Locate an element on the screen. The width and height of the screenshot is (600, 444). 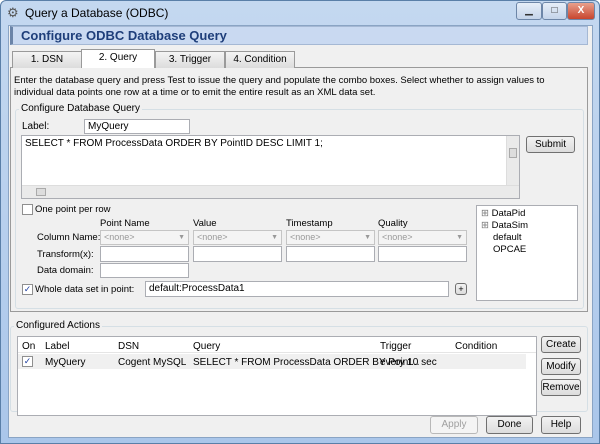
gear-icon: ⚙ is located at coordinates (13, 12).